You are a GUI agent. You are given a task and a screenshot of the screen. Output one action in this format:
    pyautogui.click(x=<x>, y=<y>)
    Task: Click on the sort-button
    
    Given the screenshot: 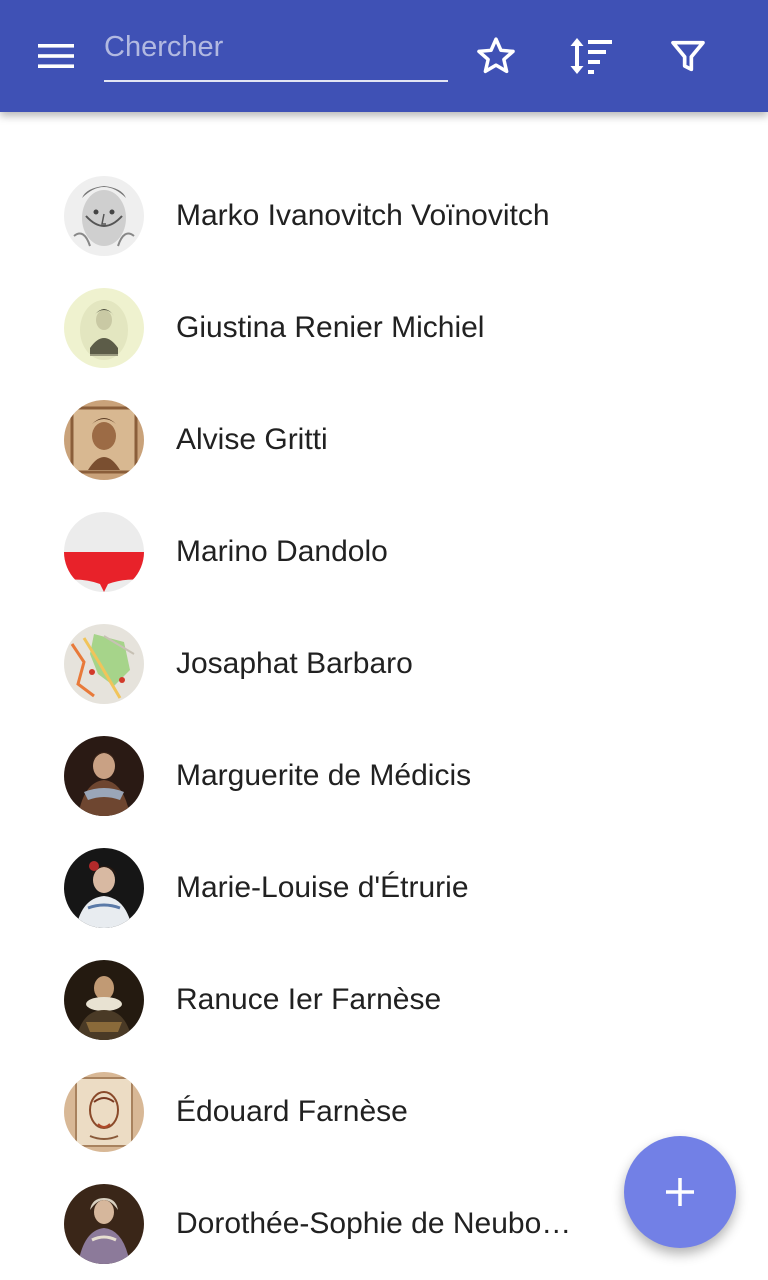 What is the action you would take?
    pyautogui.click(x=592, y=56)
    